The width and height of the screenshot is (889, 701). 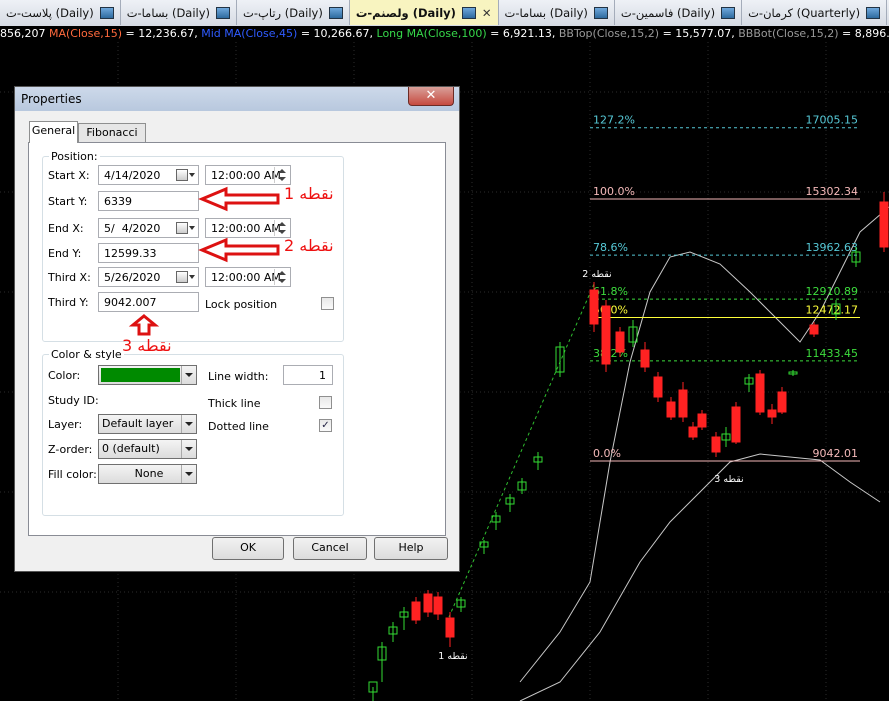 I want to click on chart-tab-2: بساما-ت (Daily), so click(x=179, y=12).